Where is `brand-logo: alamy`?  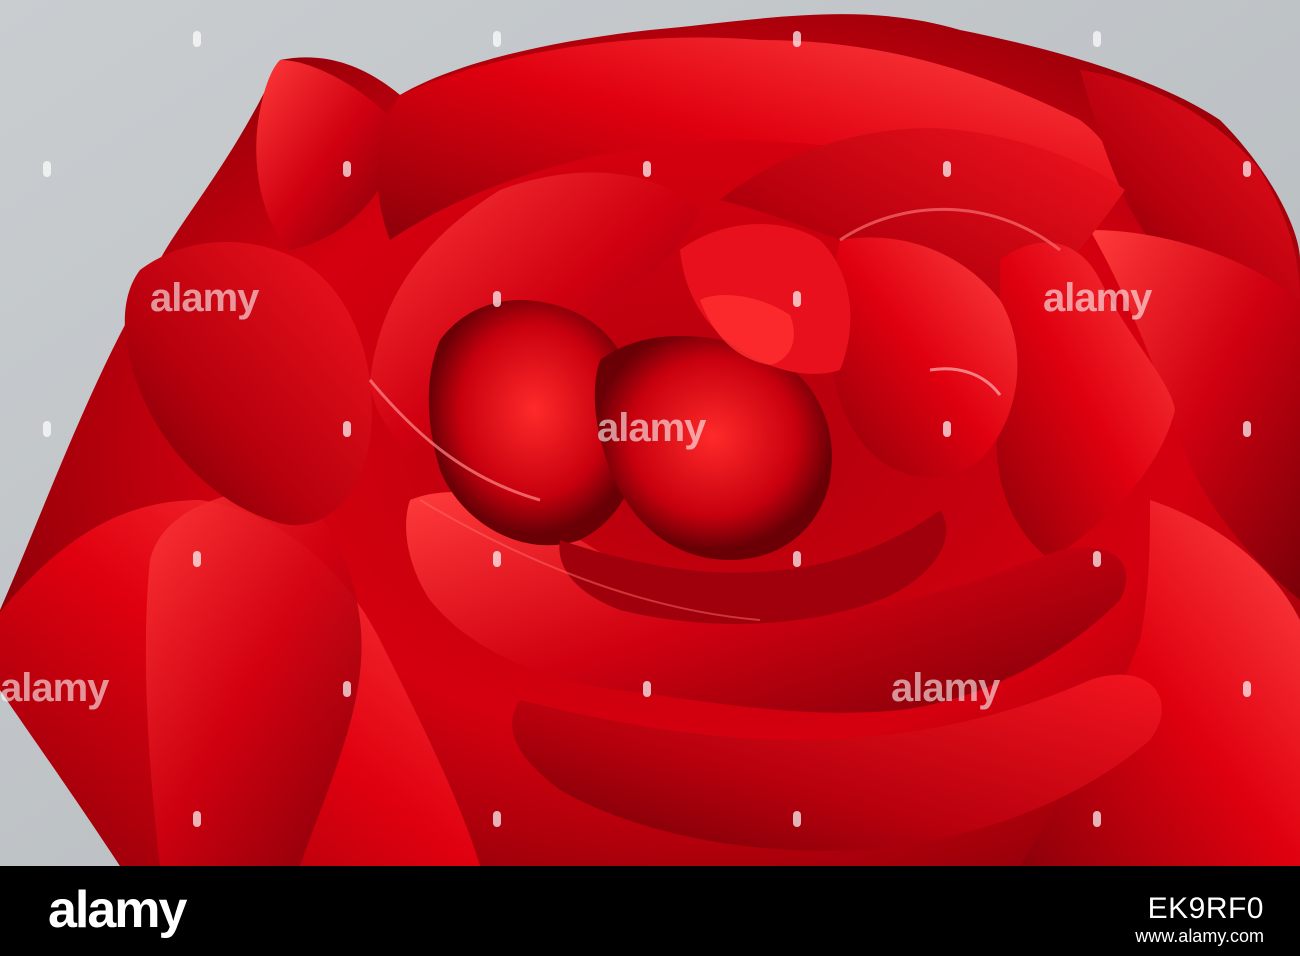
brand-logo: alamy is located at coordinates (117, 910).